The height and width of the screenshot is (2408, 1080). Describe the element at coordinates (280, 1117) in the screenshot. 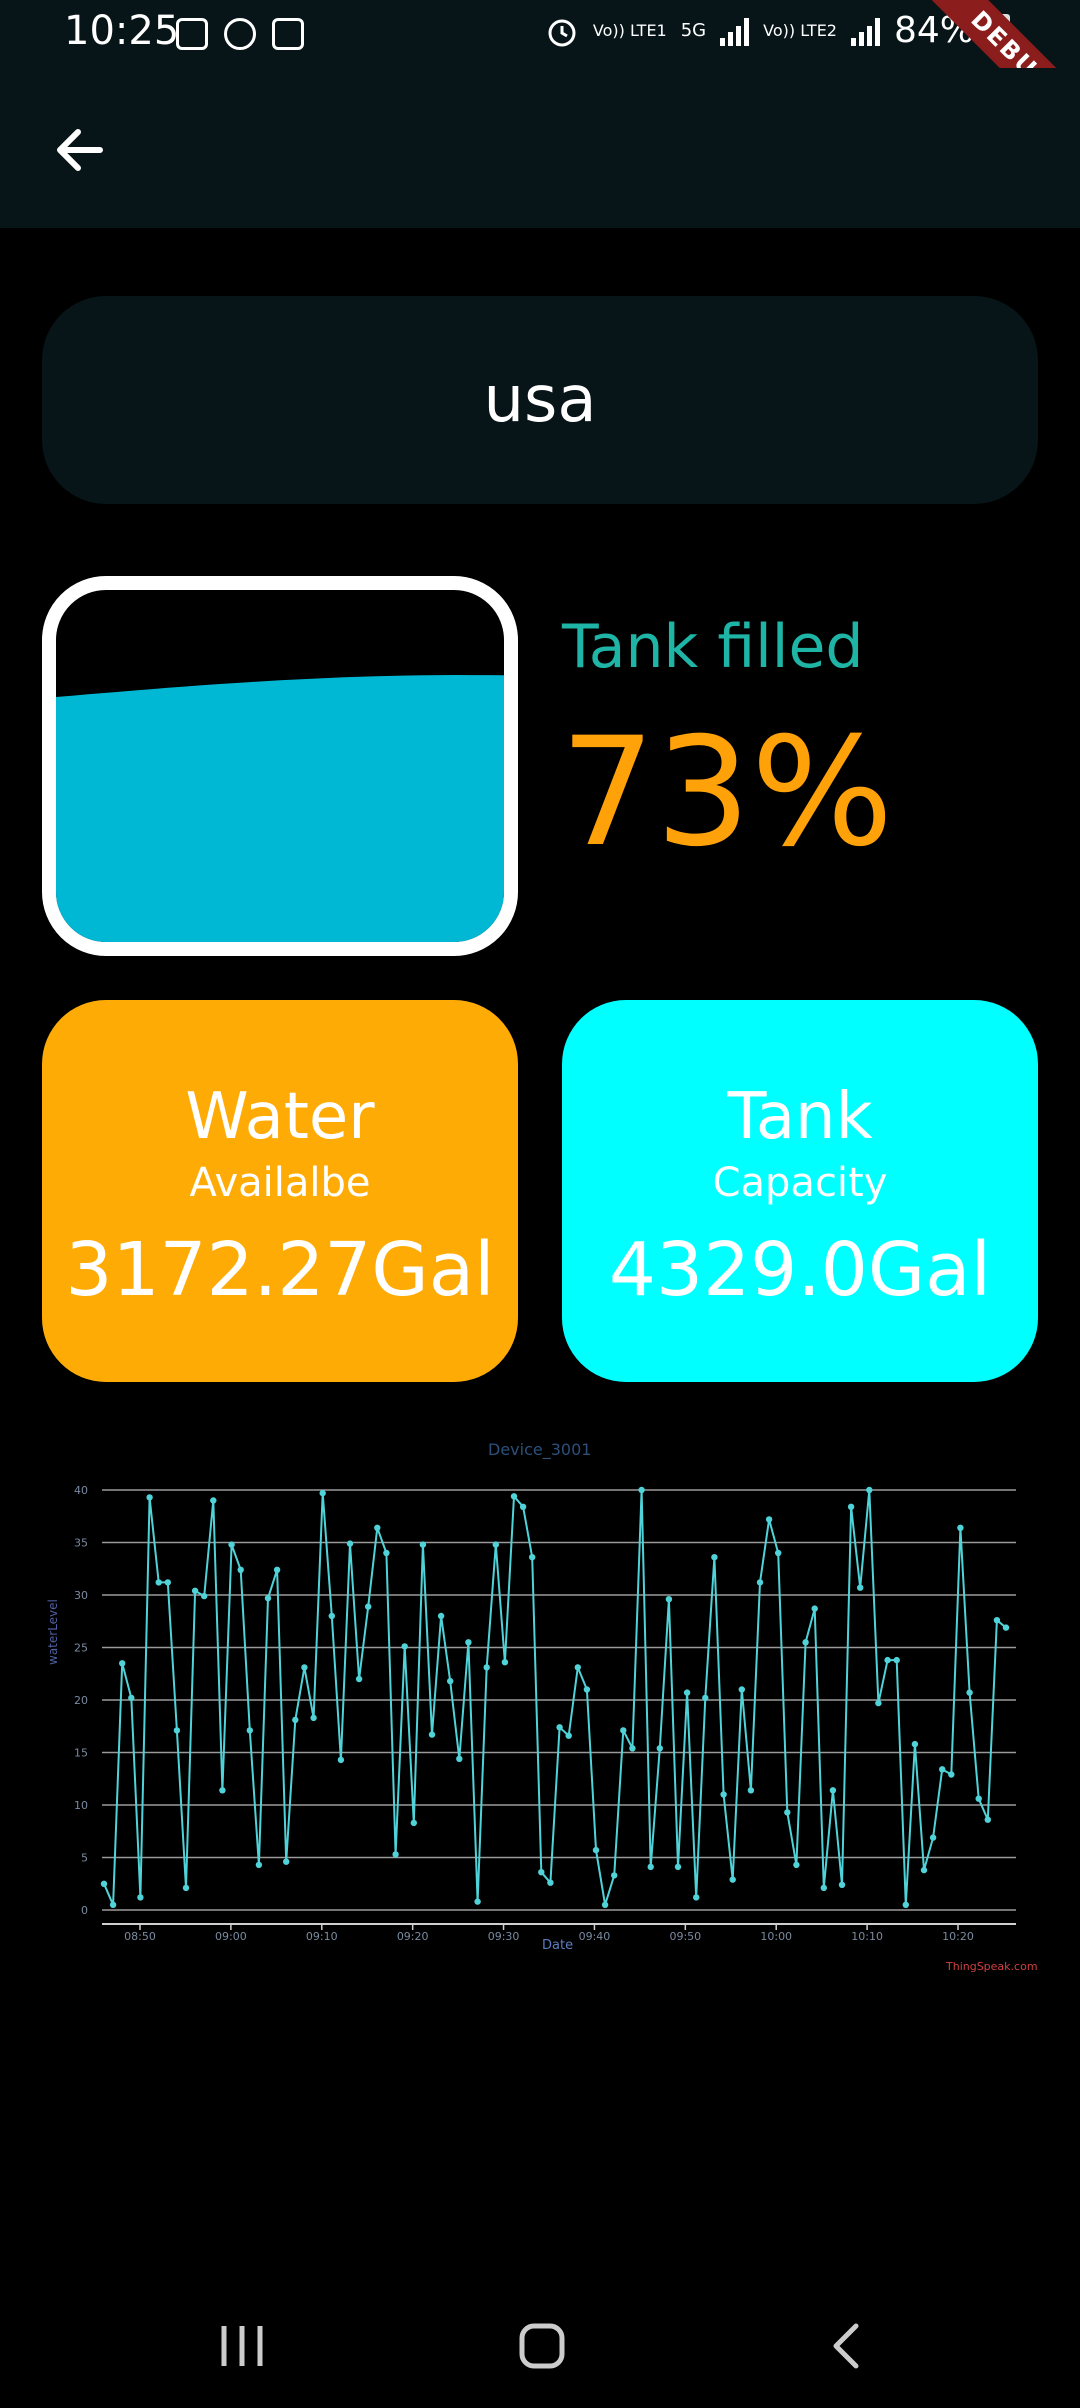

I see `water-card-title: Water` at that location.